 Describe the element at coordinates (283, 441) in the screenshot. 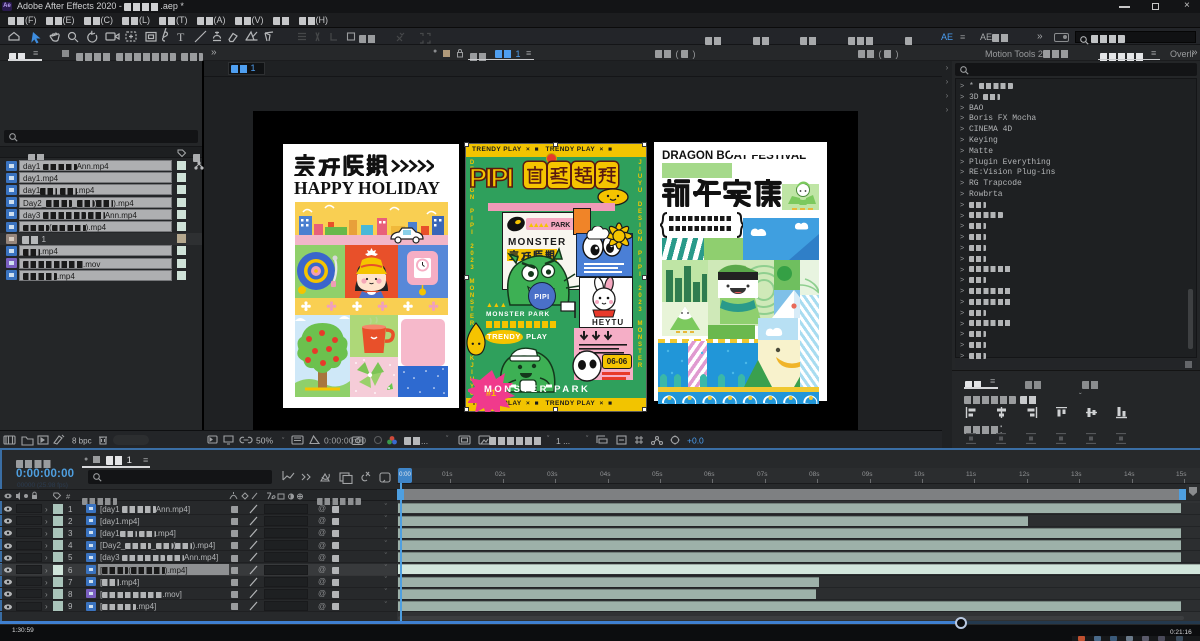

I see `svg-text: ˇ` at that location.